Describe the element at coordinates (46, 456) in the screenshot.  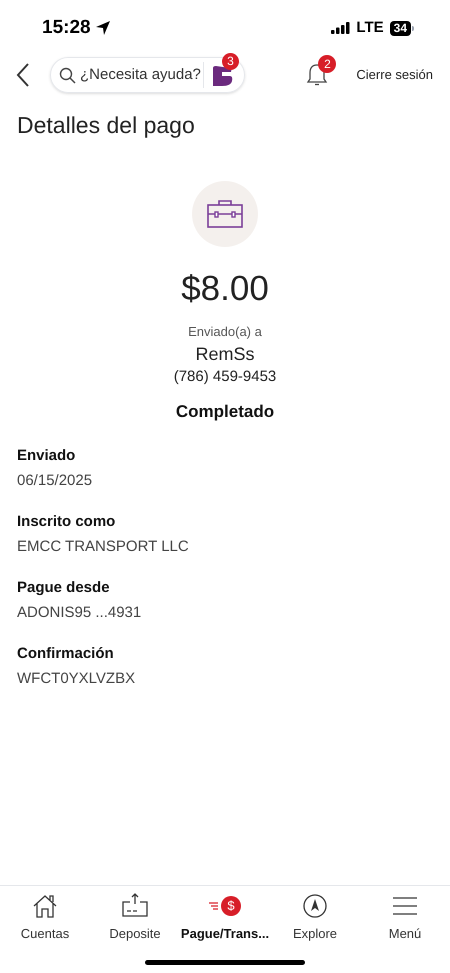
I see `detail-label: Enviado` at that location.